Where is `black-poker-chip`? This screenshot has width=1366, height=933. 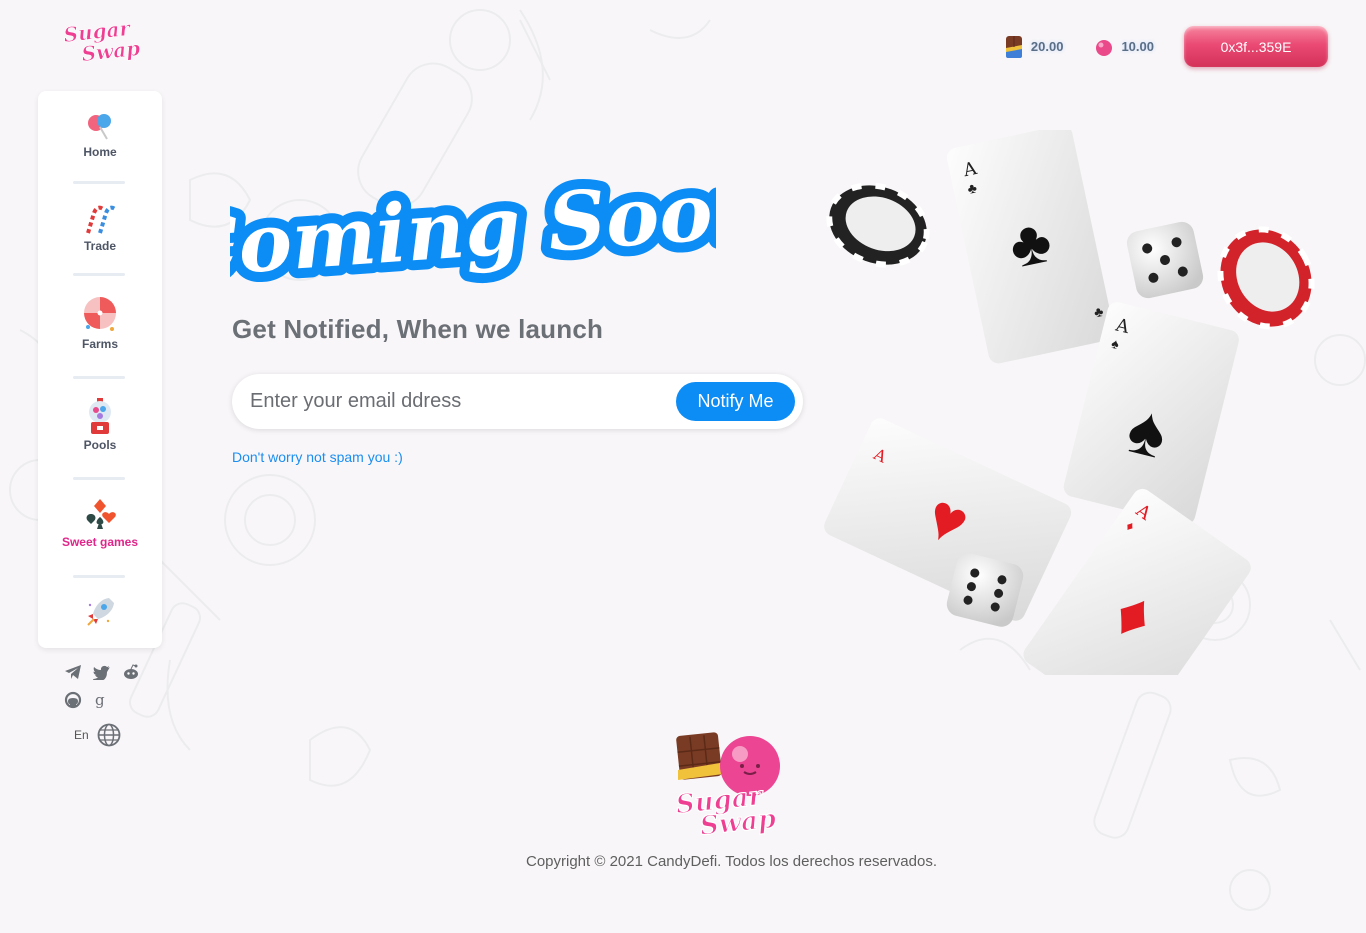
black-poker-chip is located at coordinates (878, 225).